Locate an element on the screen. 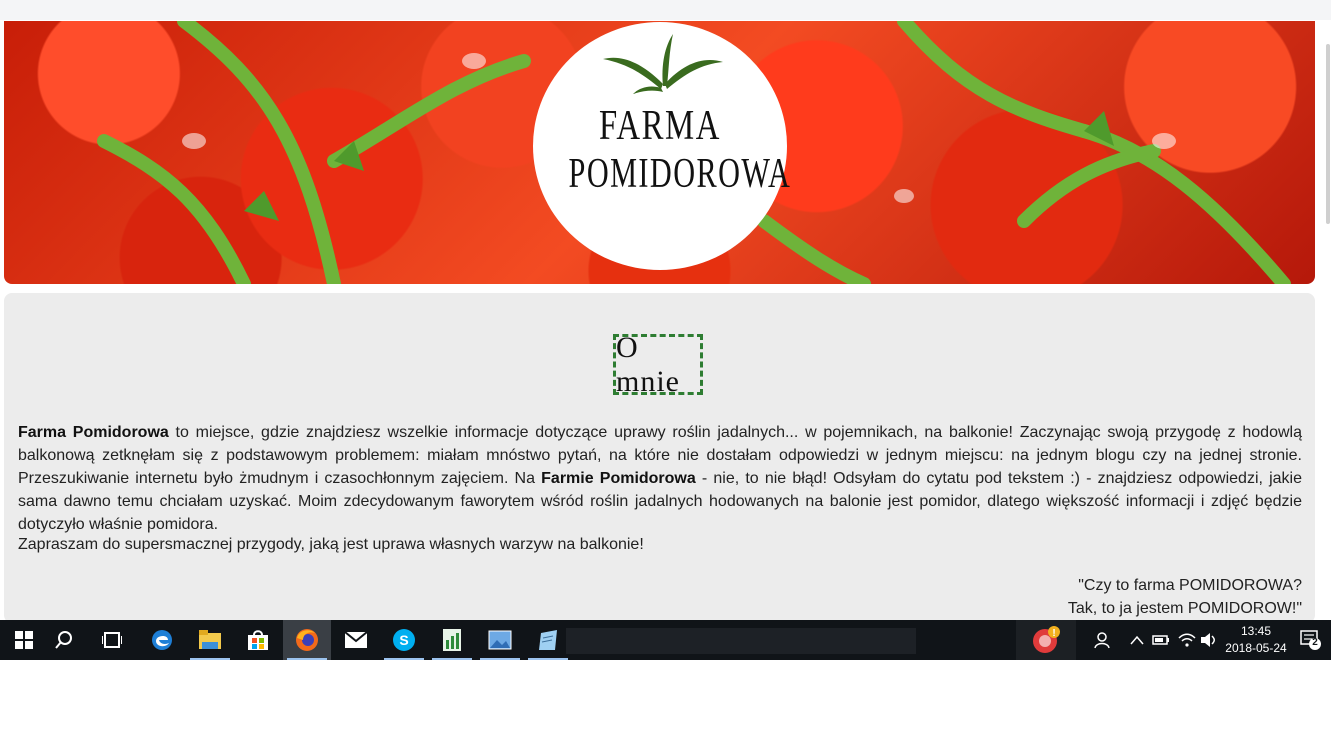 The width and height of the screenshot is (1331, 735). taskbar: S ! 13:45 2018-05-24 2 is located at coordinates (665, 640).